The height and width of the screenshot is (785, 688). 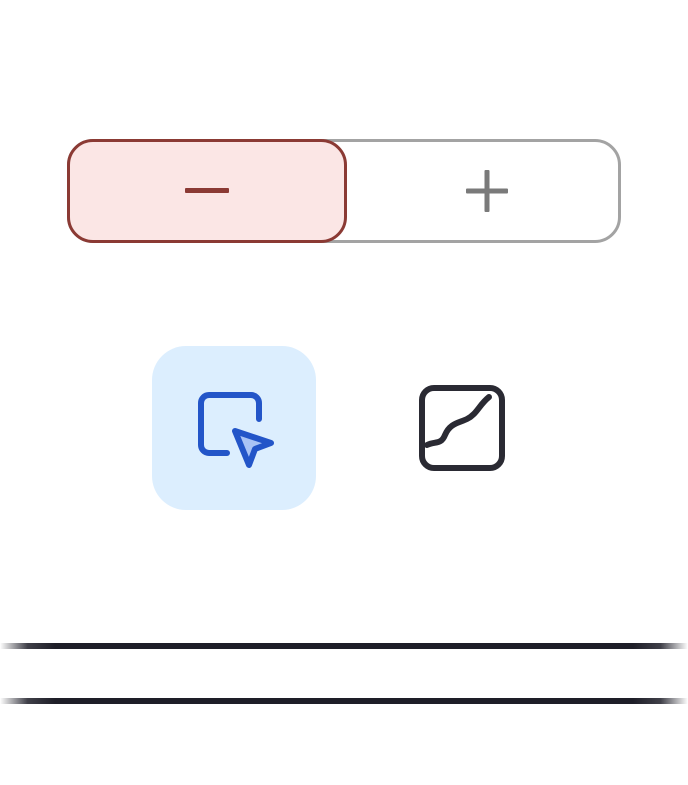 I want to click on curve-tool-button, so click(x=462, y=428).